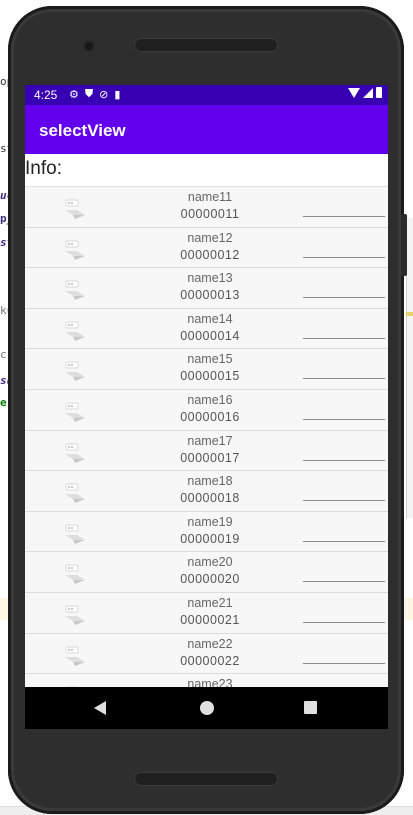  I want to click on status-bar: 4:25 ⚙ ⛊ ⊘ ▮, so click(206, 95).